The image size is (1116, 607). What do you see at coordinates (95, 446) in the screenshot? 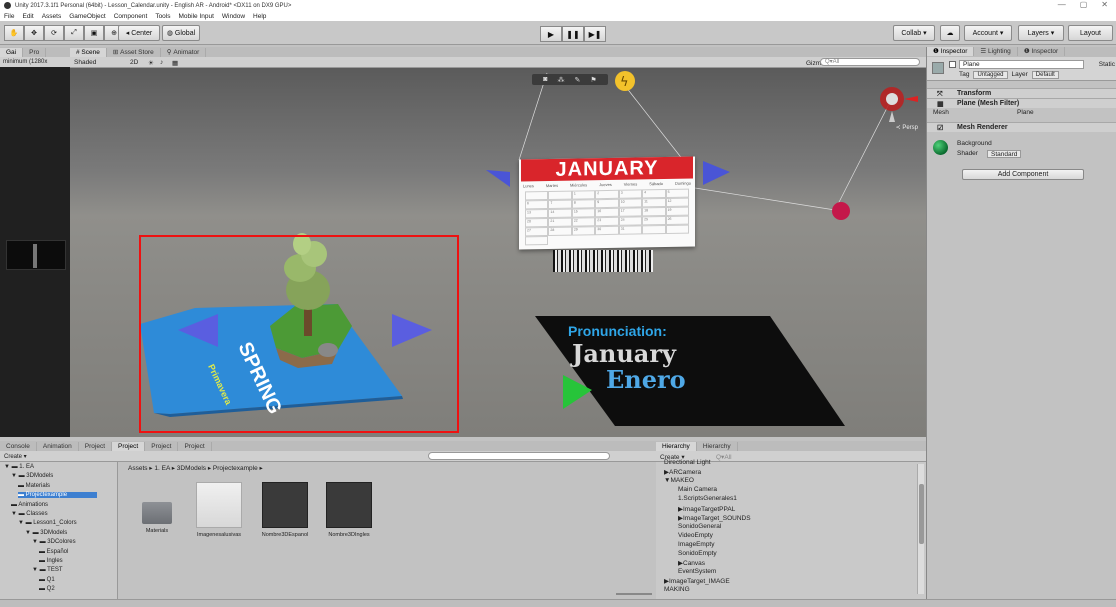
I see `tab-project-1: Project` at bounding box center [95, 446].